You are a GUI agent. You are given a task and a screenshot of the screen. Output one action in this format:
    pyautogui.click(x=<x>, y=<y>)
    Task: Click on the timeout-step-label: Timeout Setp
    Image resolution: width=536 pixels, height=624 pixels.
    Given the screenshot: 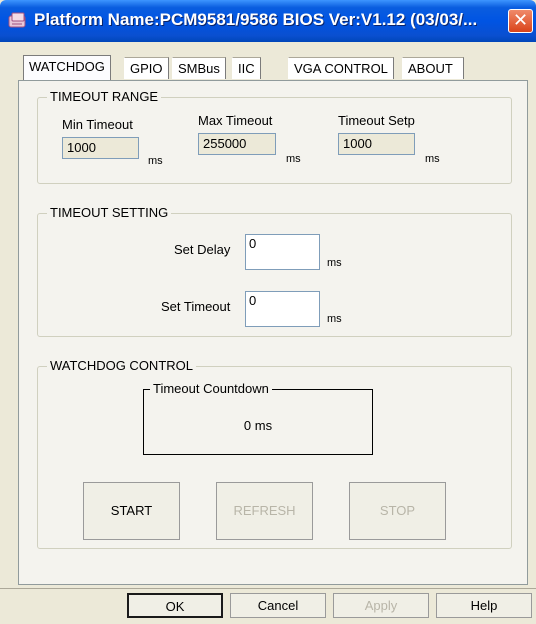 What is the action you would take?
    pyautogui.click(x=376, y=120)
    